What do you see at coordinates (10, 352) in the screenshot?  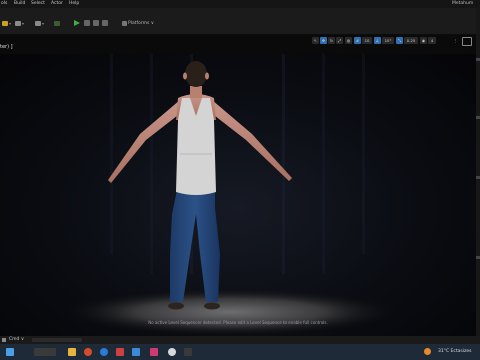 I see `start-icon` at bounding box center [10, 352].